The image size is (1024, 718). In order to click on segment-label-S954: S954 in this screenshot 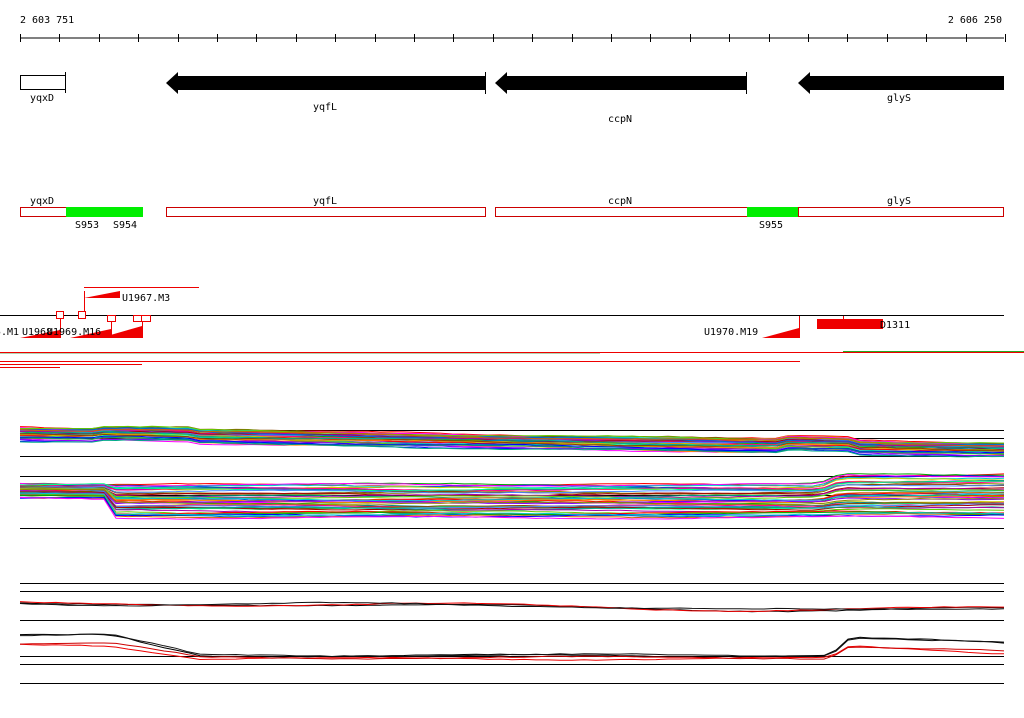, I will do `click(125, 225)`.